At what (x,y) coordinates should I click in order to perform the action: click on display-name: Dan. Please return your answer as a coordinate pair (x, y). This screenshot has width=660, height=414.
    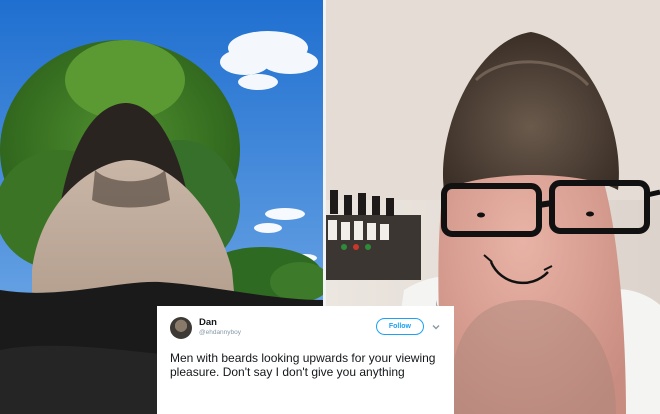
    Looking at the image, I should click on (287, 323).